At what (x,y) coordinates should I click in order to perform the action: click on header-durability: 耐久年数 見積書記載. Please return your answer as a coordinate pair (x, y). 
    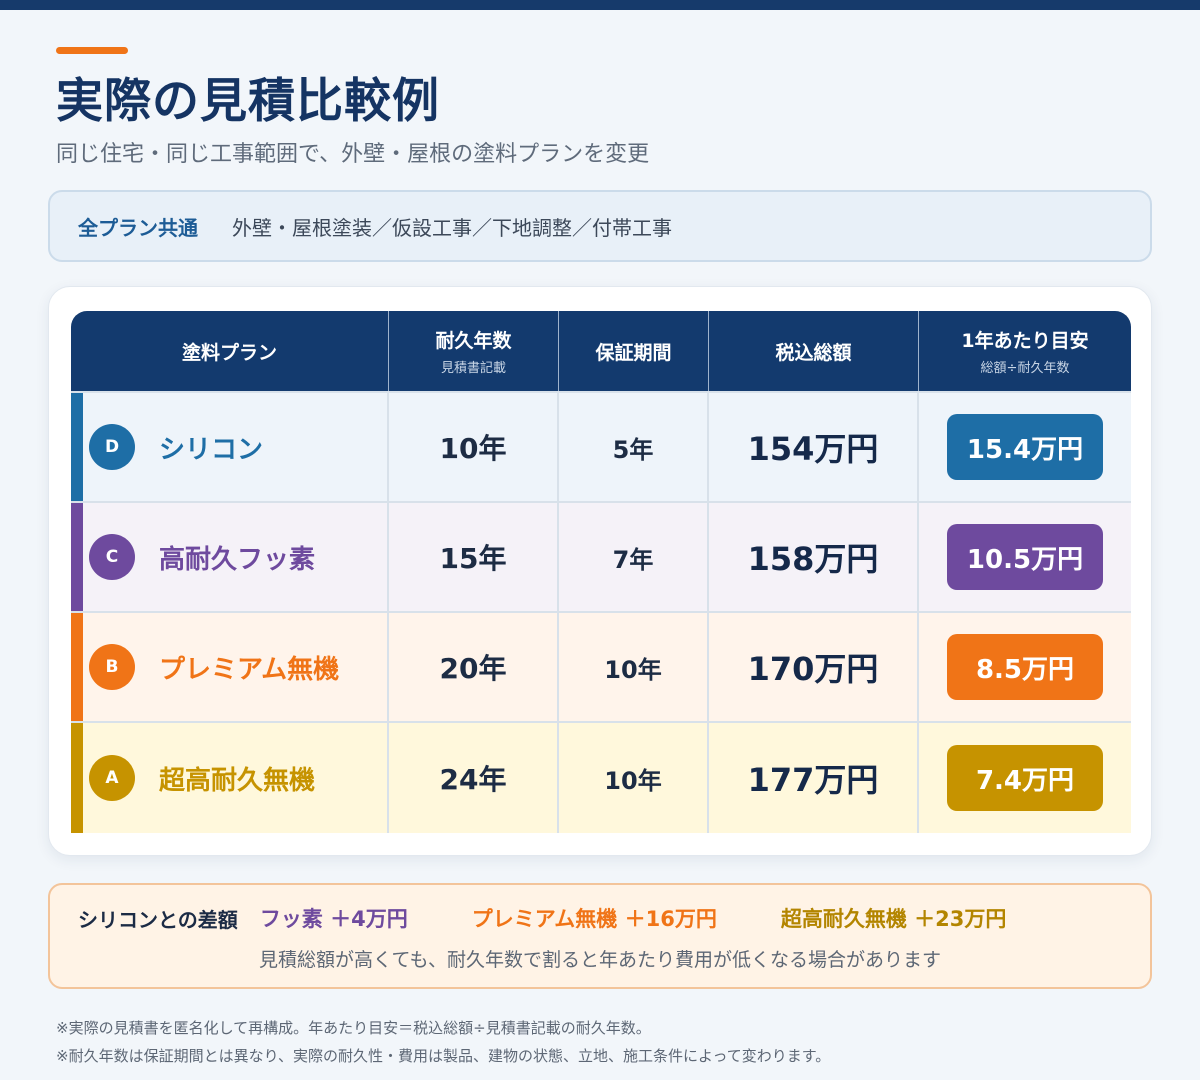
    Looking at the image, I should click on (474, 351).